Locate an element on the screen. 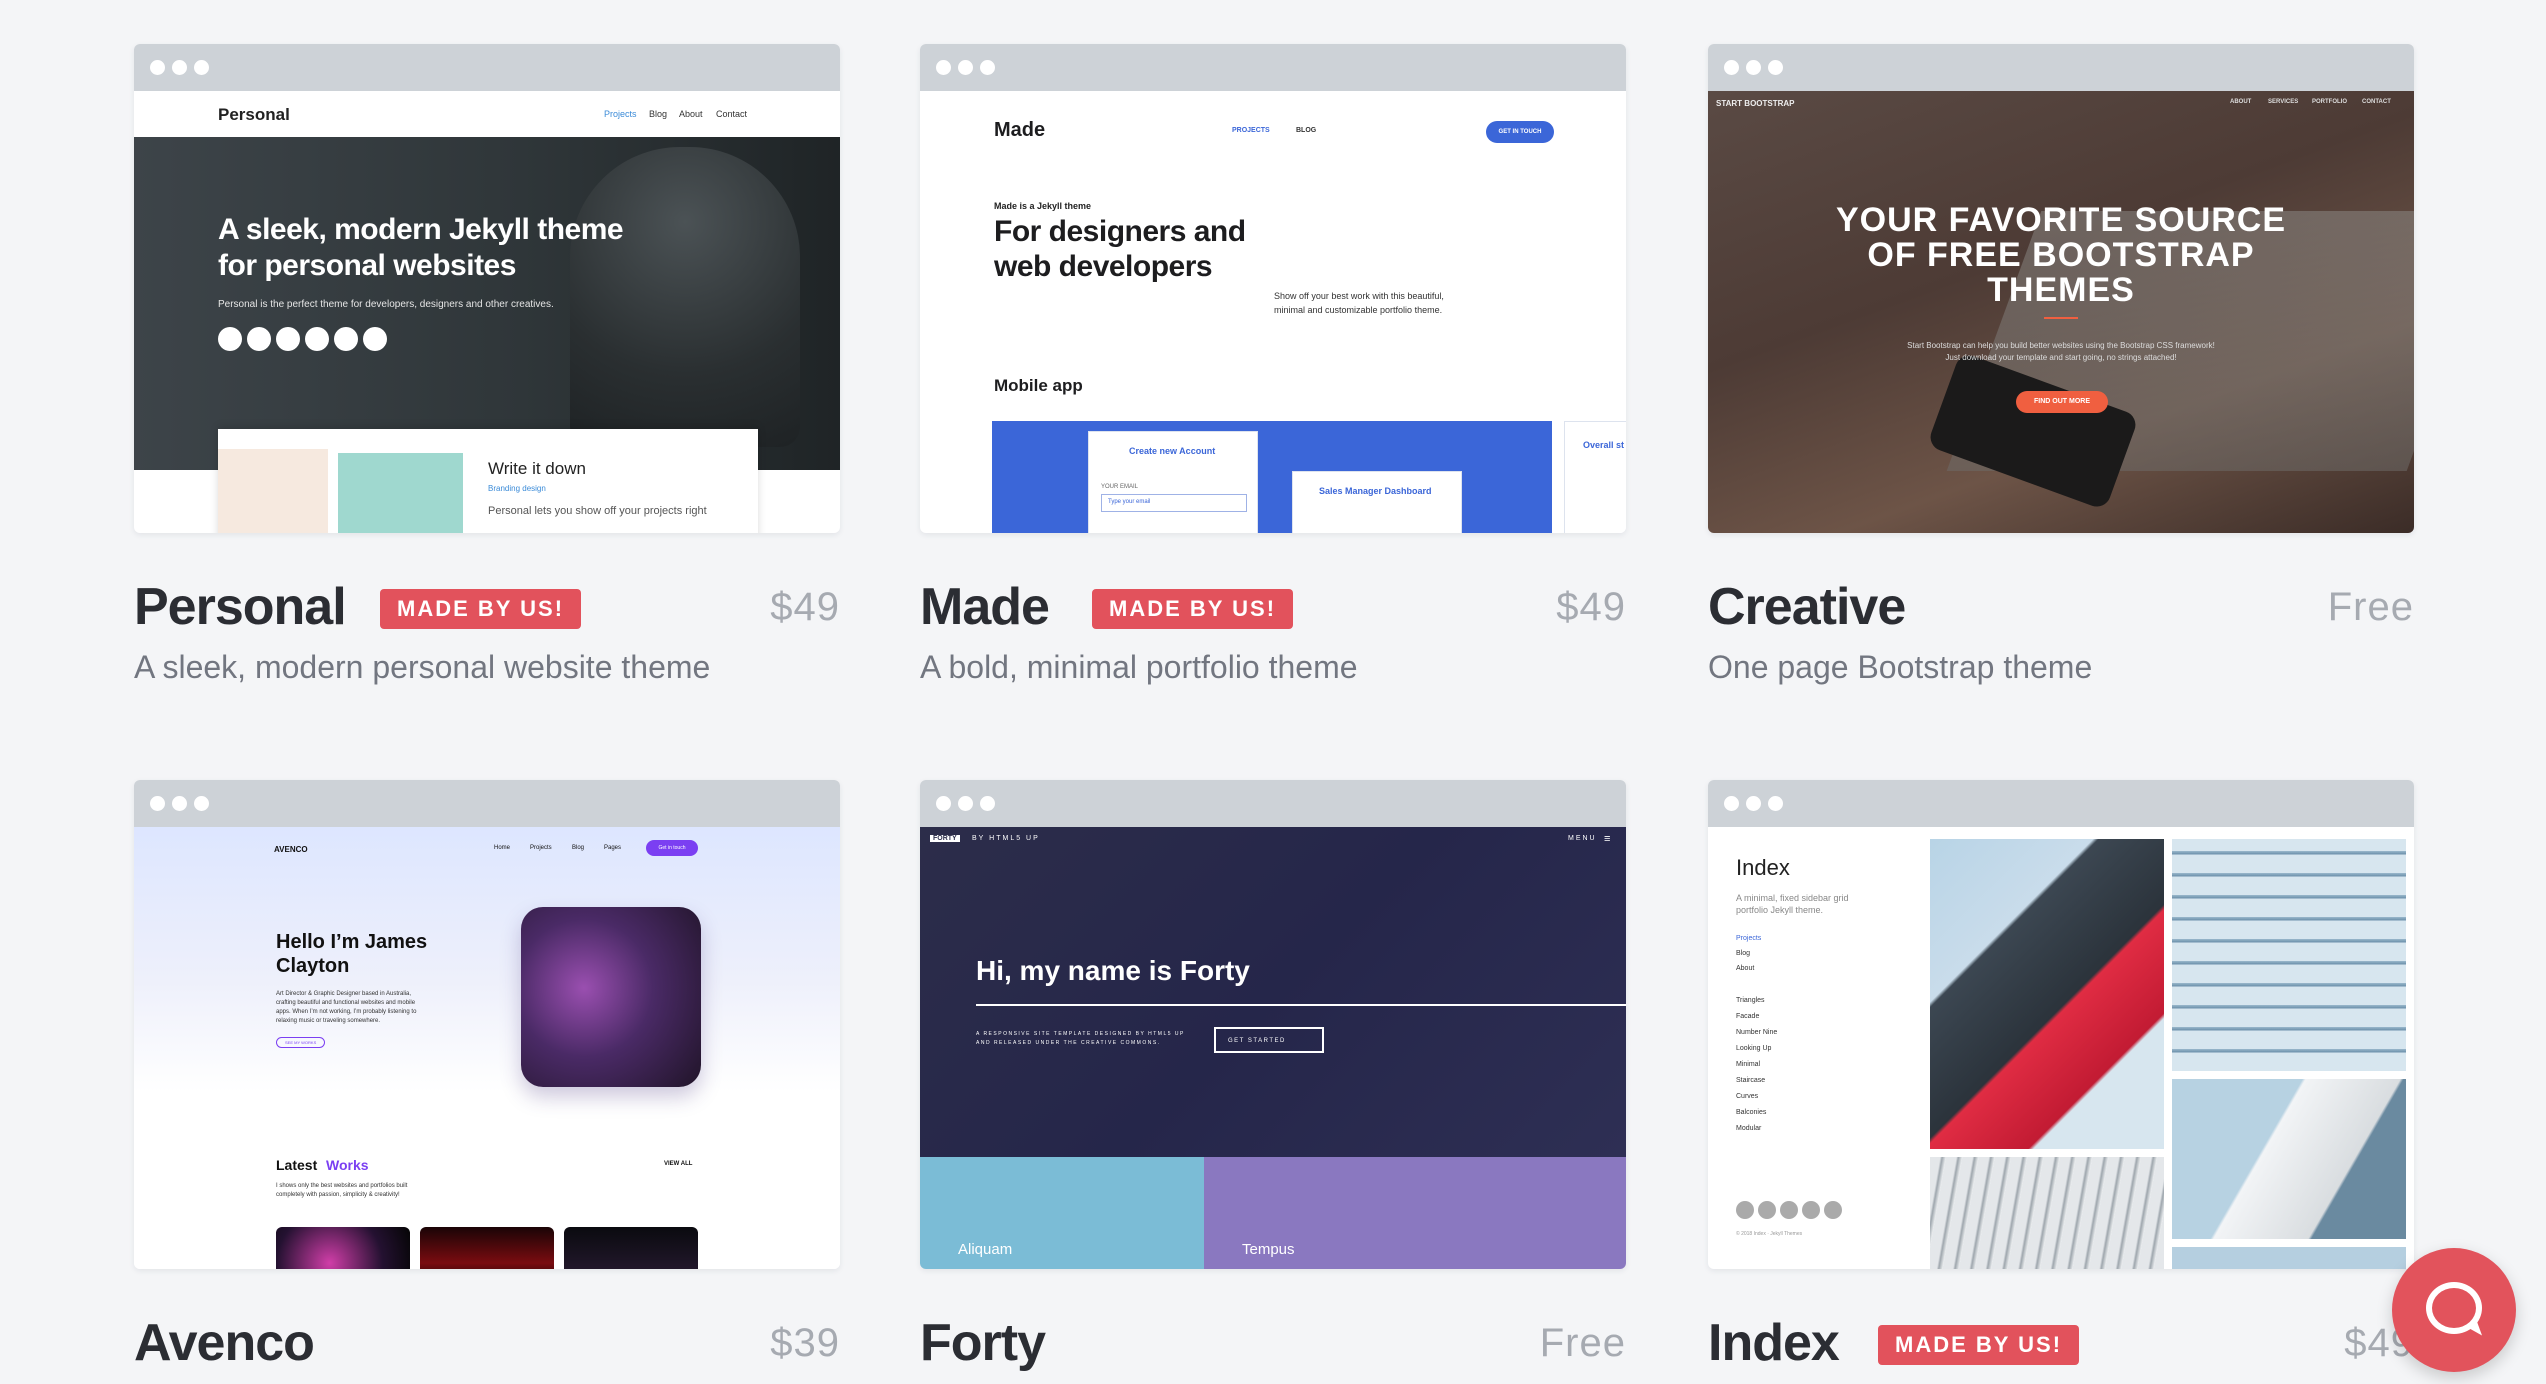 This screenshot has width=2546, height=1384. twitter-icon is located at coordinates (259, 339).